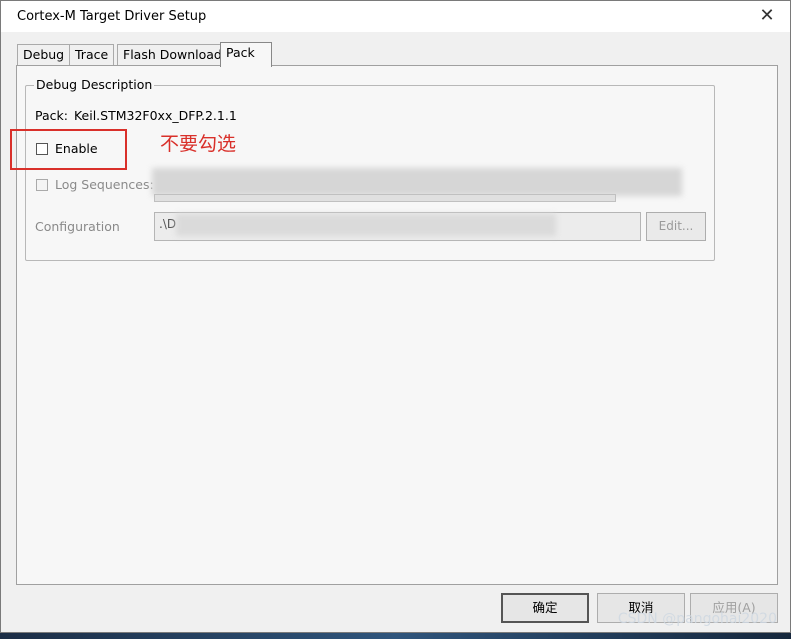 This screenshot has height=639, width=791. I want to click on window-title: Cortex-M Target Driver Setup, so click(112, 16).